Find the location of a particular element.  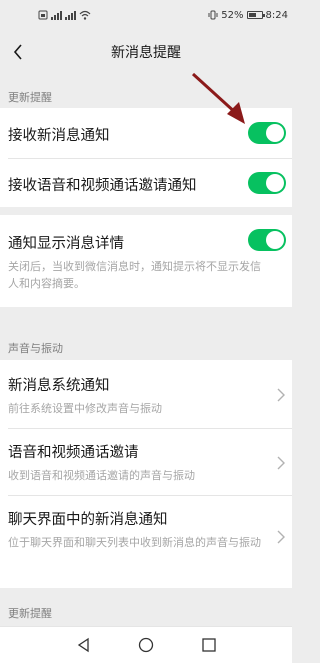

row-subtitle: 前往系统设置中修改声音与振动 is located at coordinates (85, 408).